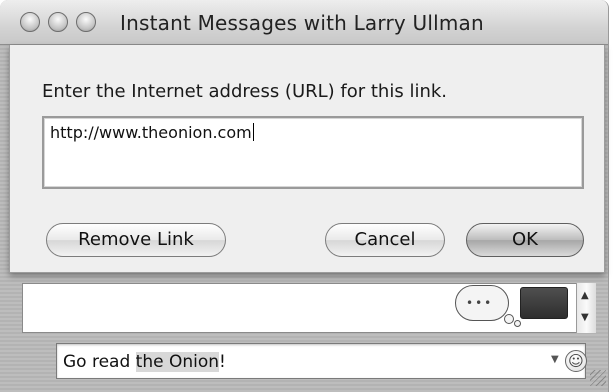 The height and width of the screenshot is (392, 614). Describe the element at coordinates (86, 22) in the screenshot. I see `zoom-icon` at that location.